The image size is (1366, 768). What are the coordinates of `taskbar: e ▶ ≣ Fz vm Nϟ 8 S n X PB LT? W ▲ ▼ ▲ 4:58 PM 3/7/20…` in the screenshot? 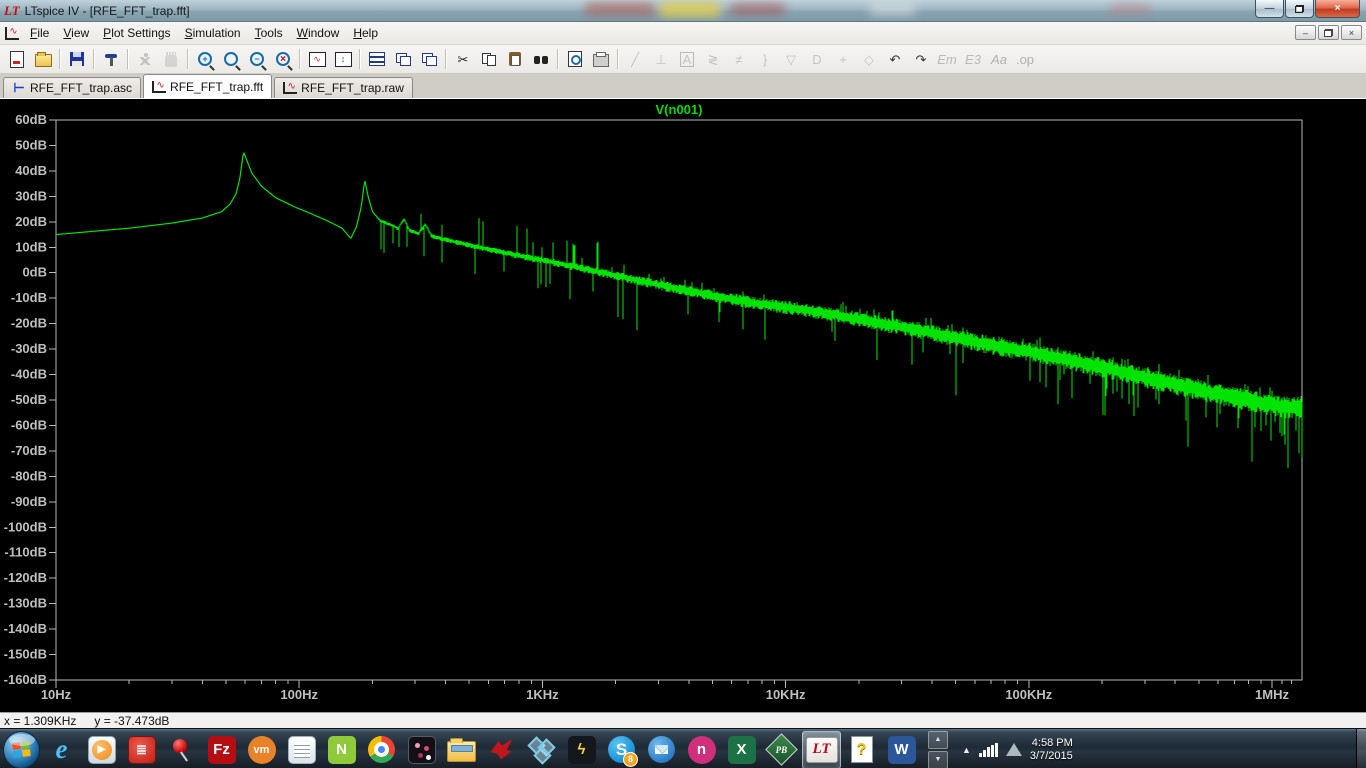 It's located at (683, 748).